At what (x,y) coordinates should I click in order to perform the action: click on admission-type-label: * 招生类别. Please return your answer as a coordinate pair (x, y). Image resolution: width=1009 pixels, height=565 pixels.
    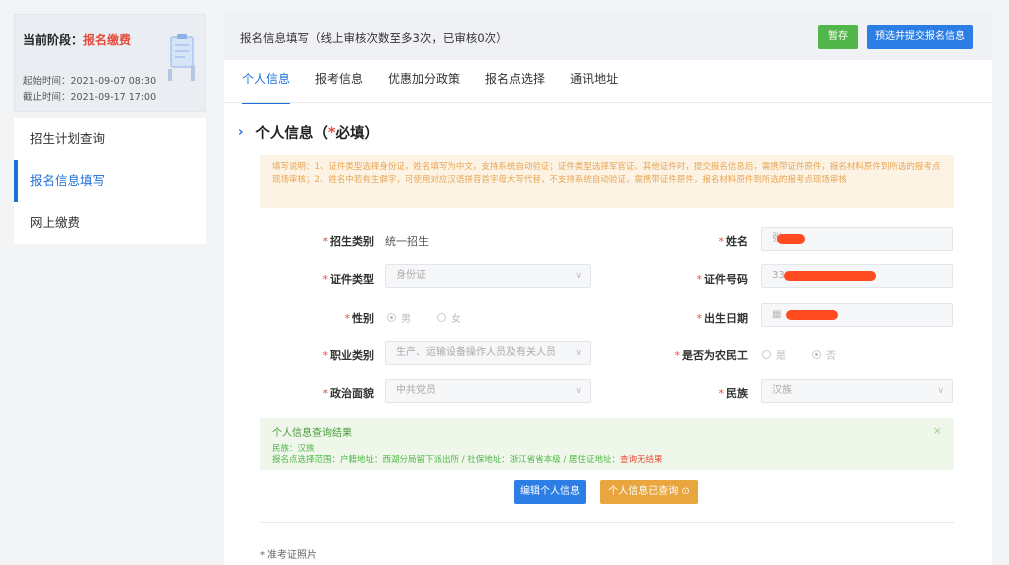
    Looking at the image, I should click on (348, 241).